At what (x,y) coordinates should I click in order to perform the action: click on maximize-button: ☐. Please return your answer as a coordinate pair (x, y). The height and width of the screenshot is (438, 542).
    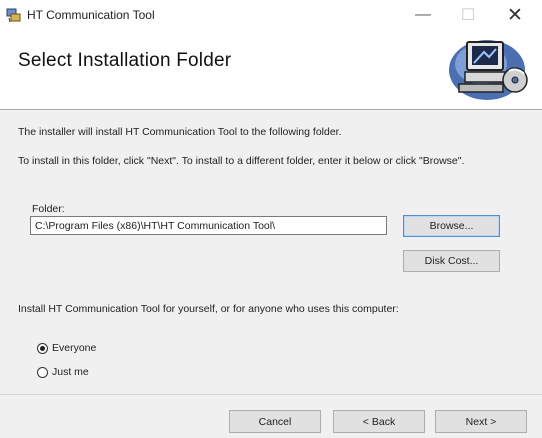
    Looking at the image, I should click on (468, 15).